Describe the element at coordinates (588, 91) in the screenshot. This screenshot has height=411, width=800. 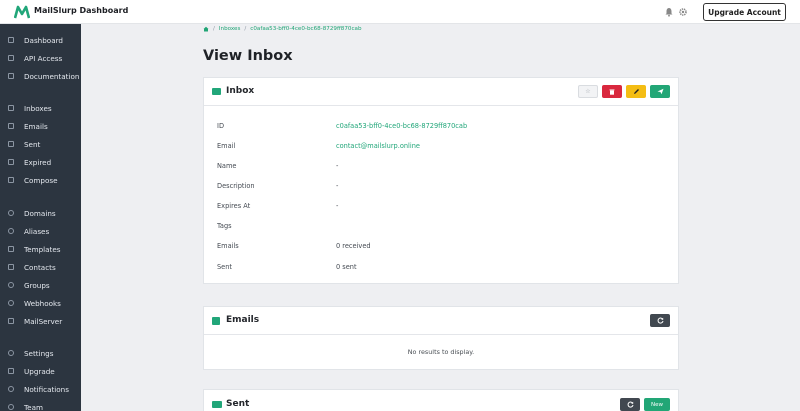
I see `favorite-button: ☆` at that location.